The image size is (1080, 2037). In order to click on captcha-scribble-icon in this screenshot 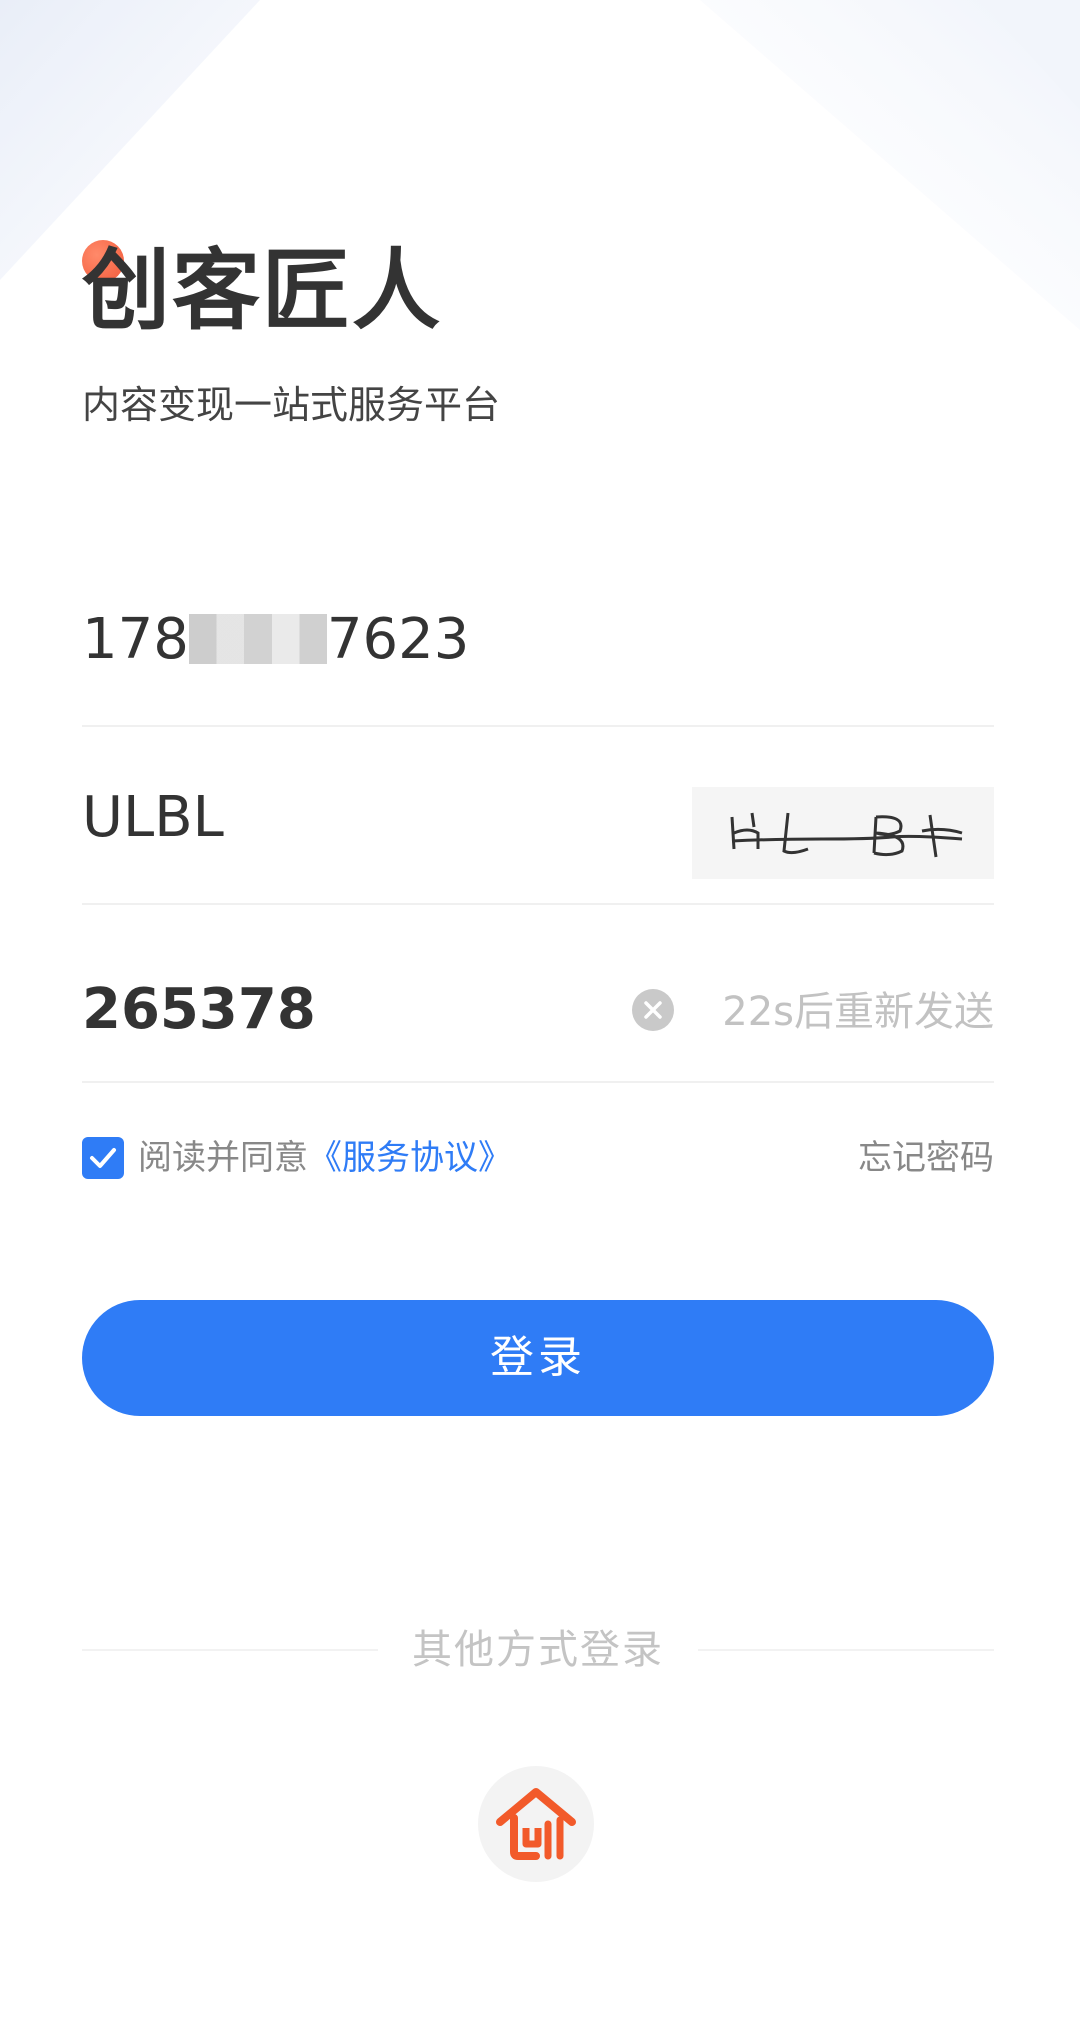, I will do `click(846, 835)`.